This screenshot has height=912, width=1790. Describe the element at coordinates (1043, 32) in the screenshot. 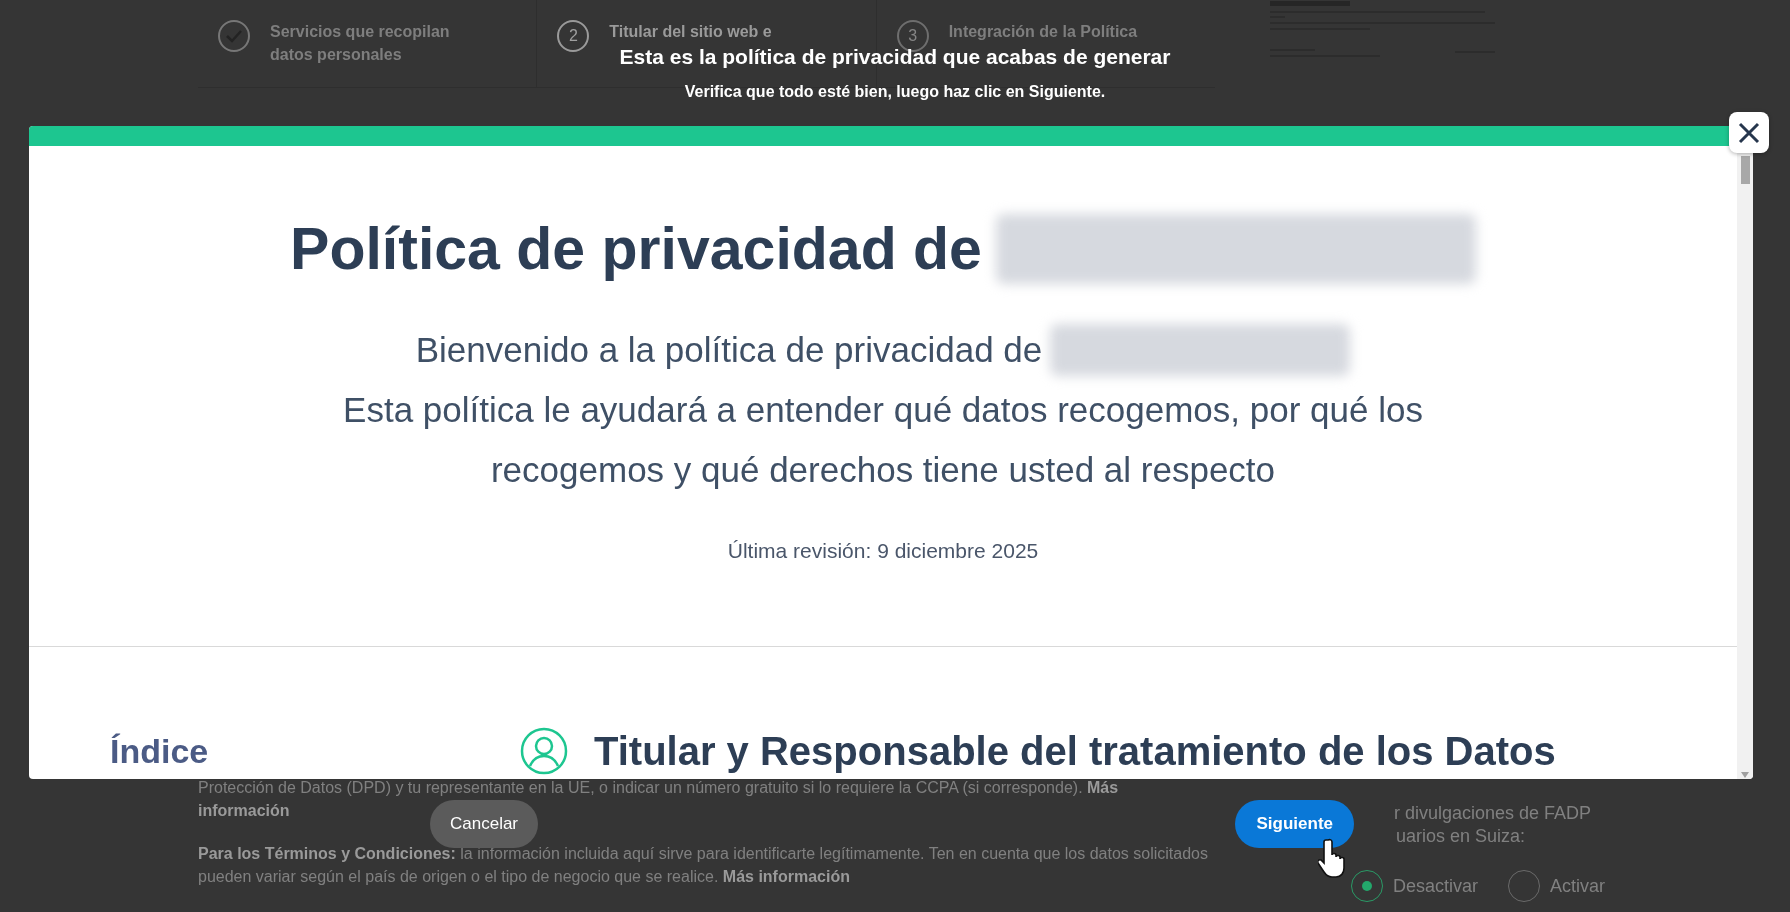

I see `step-label: Integración de la Política` at that location.